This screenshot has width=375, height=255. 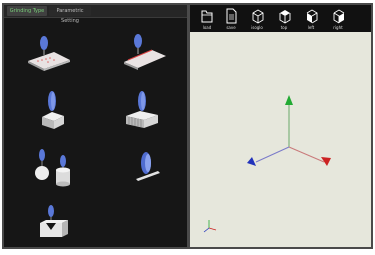 I want to click on cube-right-icon, so click(x=339, y=16).